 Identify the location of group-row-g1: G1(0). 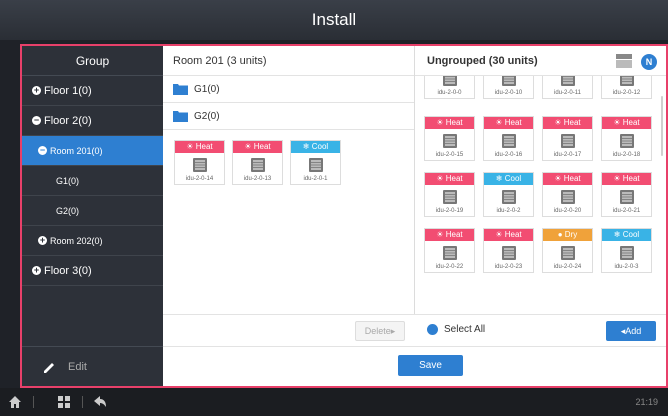
(288, 89).